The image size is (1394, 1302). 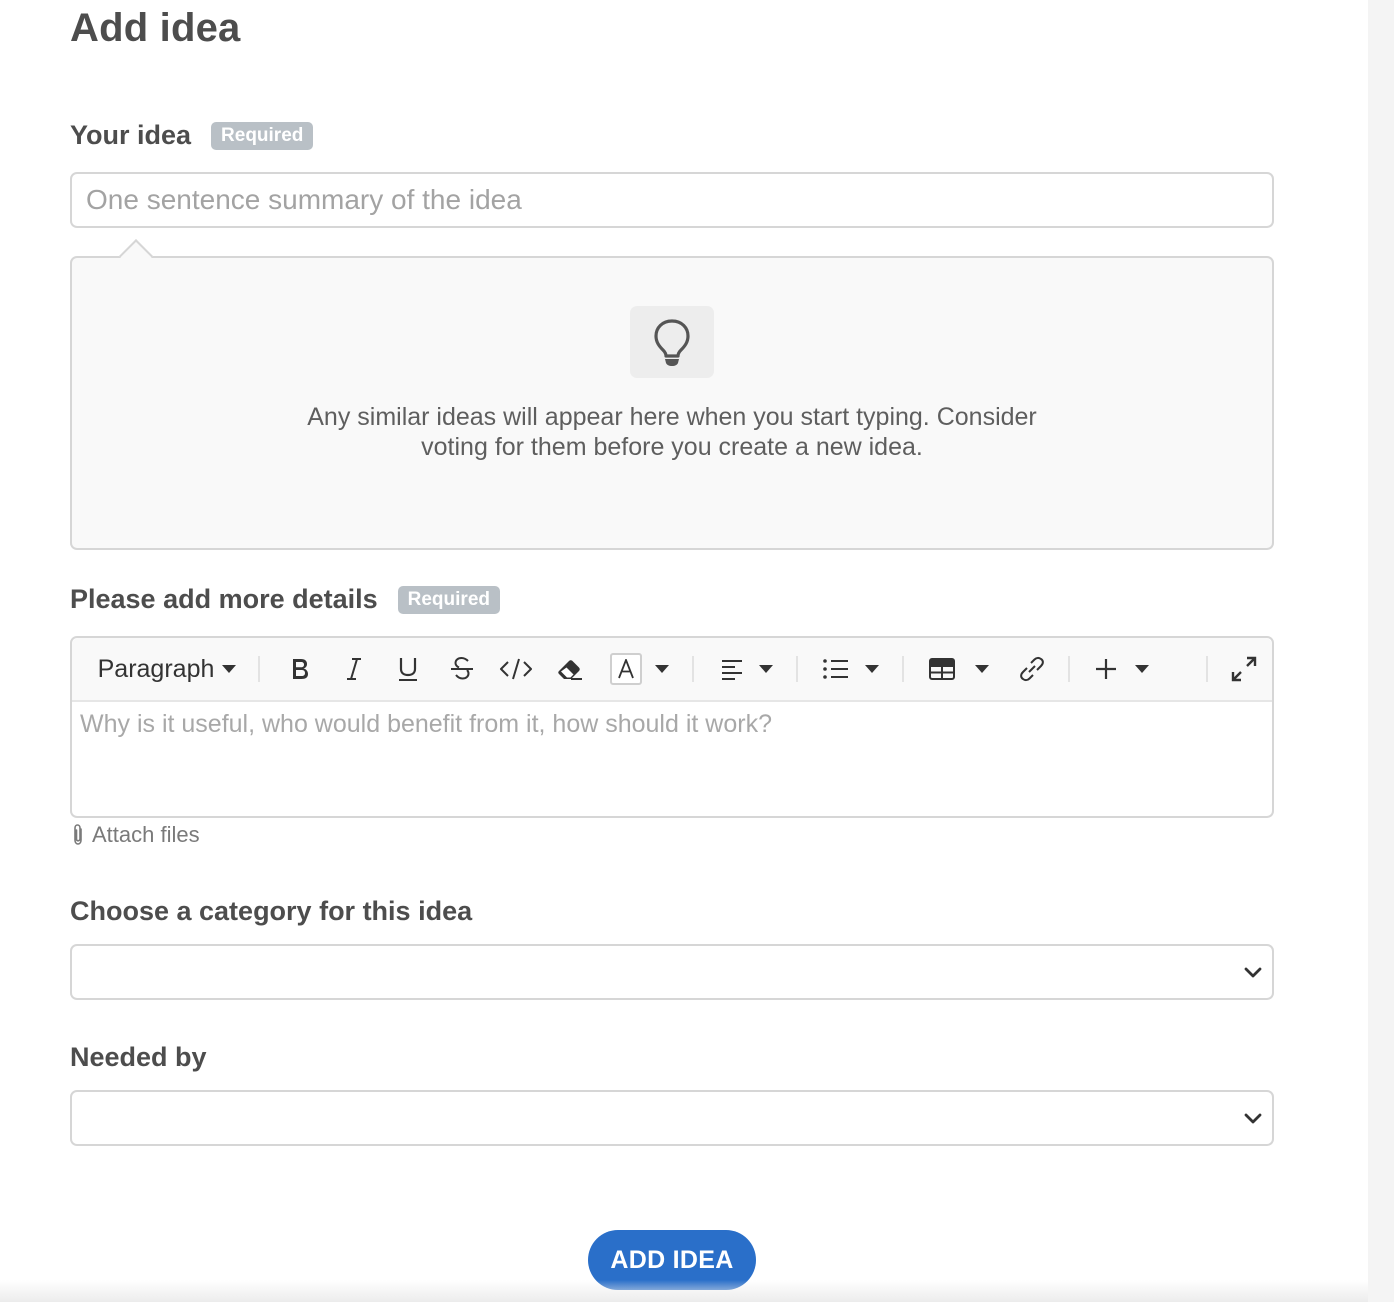 I want to click on fullscreen-button, so click(x=1244, y=669).